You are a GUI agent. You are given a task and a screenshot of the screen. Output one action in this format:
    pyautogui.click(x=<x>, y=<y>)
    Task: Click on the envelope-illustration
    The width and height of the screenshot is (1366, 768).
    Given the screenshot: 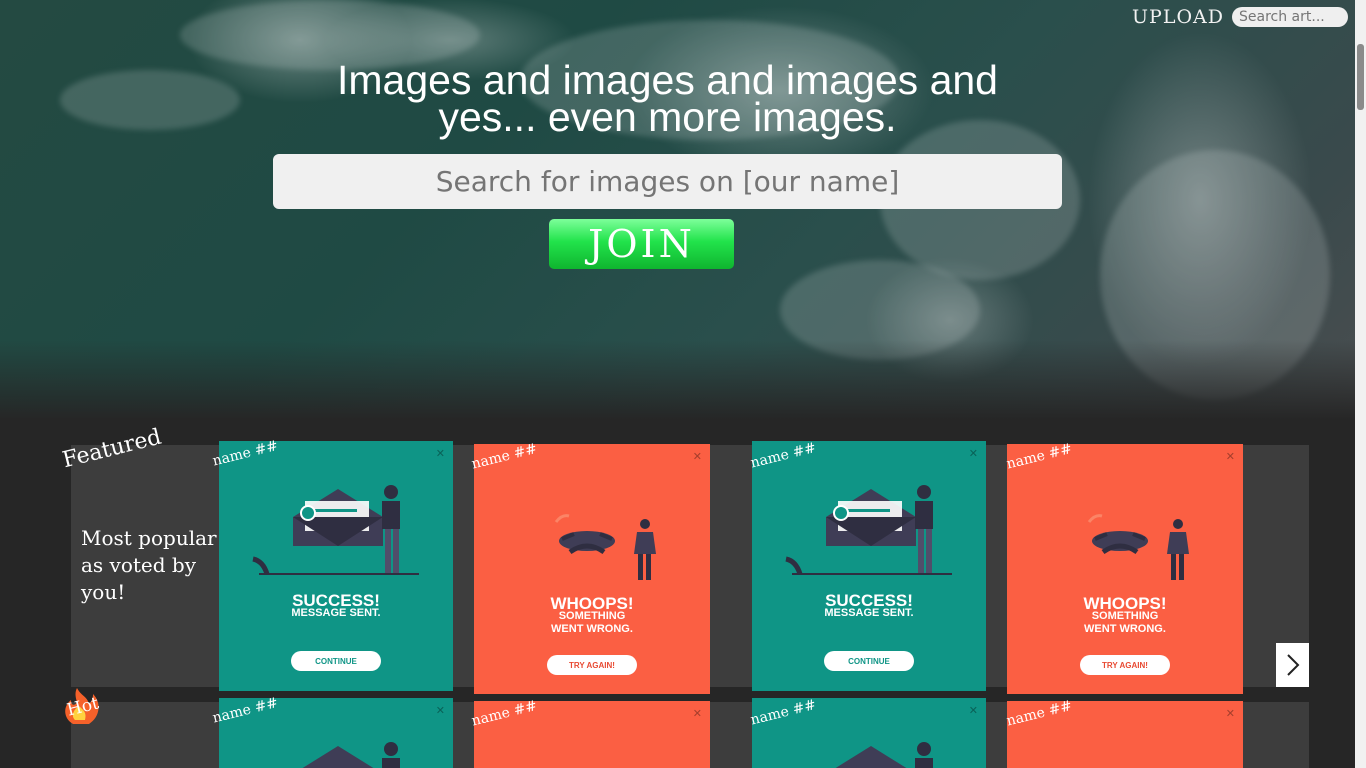 What is the action you would take?
    pyautogui.click(x=335, y=530)
    